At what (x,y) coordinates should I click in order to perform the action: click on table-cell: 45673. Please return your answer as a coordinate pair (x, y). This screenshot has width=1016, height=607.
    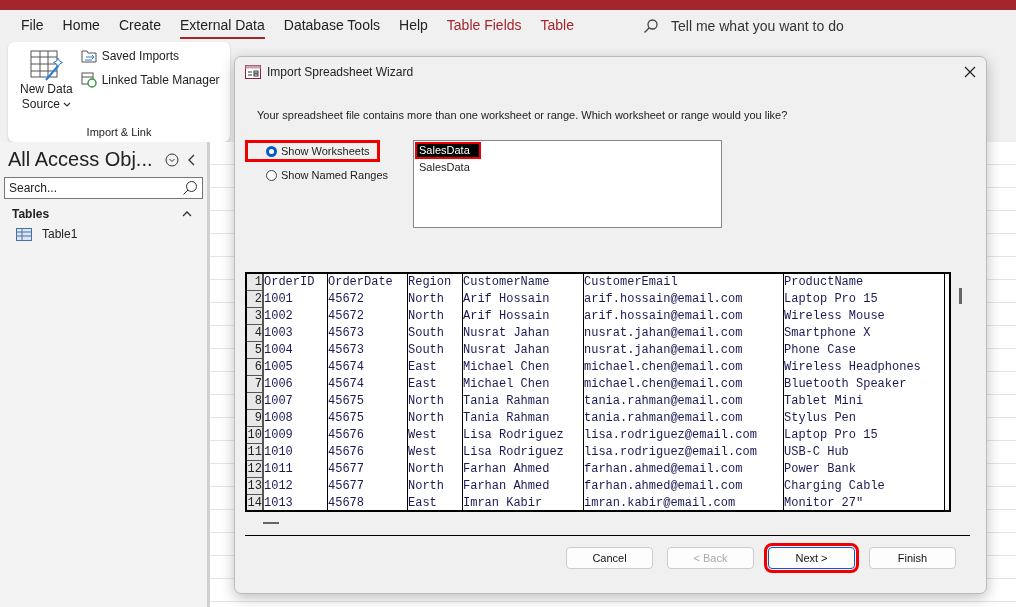
    Looking at the image, I should click on (368, 350).